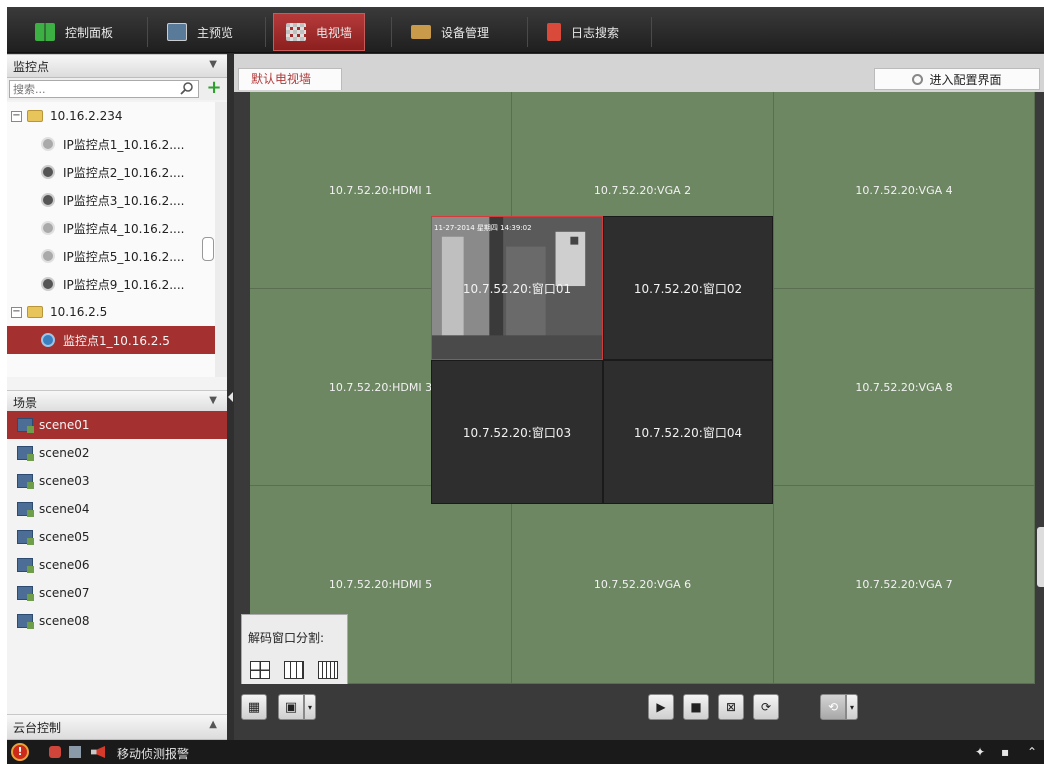  I want to click on section-title: 监控点, so click(31, 66).